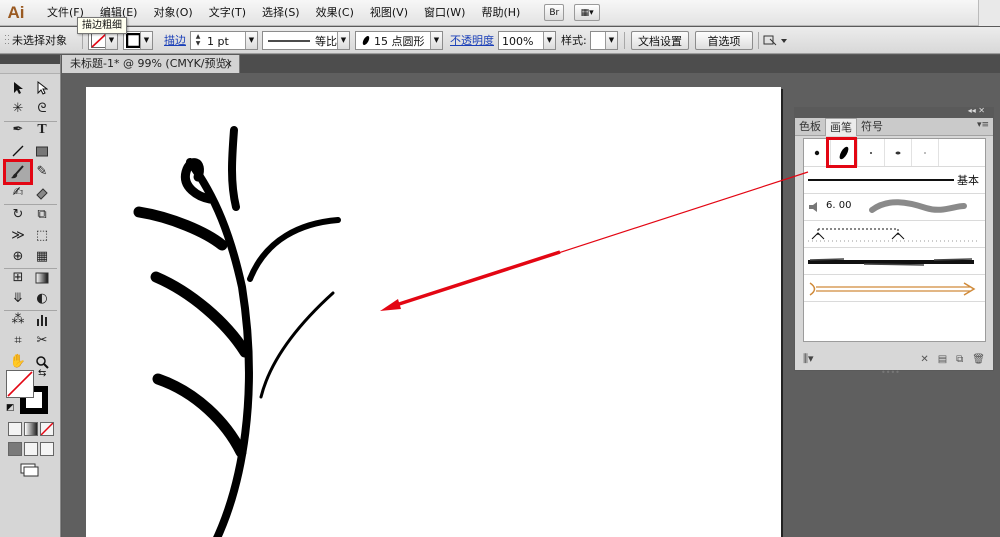 Image resolution: width=1000 pixels, height=537 pixels. Describe the element at coordinates (444, 13) in the screenshot. I see `menu-window: 窗口(W)` at that location.